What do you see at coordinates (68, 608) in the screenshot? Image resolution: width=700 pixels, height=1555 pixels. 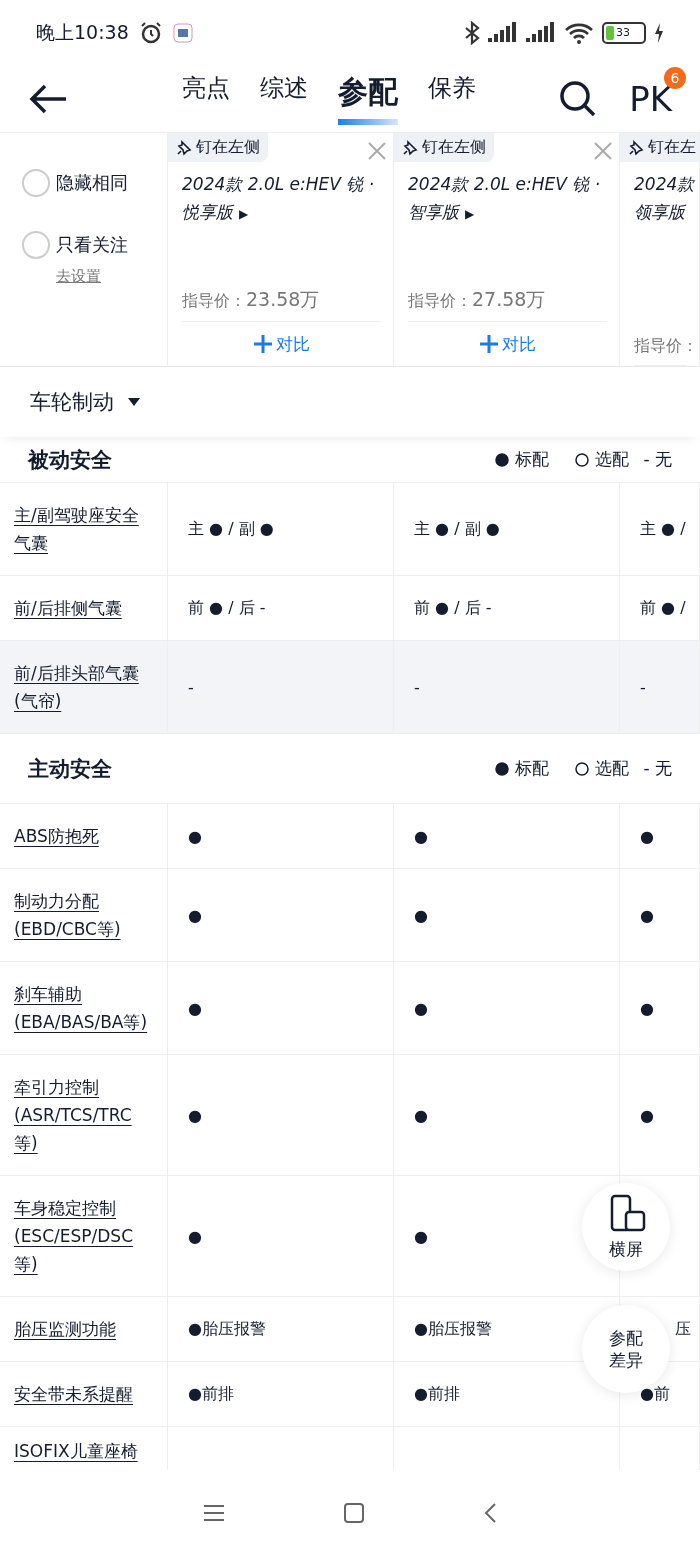 I see `spec-label: 前/后排侧气囊` at bounding box center [68, 608].